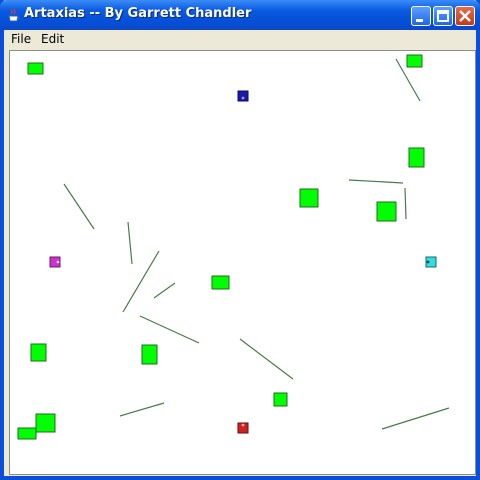 The image size is (480, 480). Describe the element at coordinates (243, 425) in the screenshot. I see `red-player-dot` at that location.